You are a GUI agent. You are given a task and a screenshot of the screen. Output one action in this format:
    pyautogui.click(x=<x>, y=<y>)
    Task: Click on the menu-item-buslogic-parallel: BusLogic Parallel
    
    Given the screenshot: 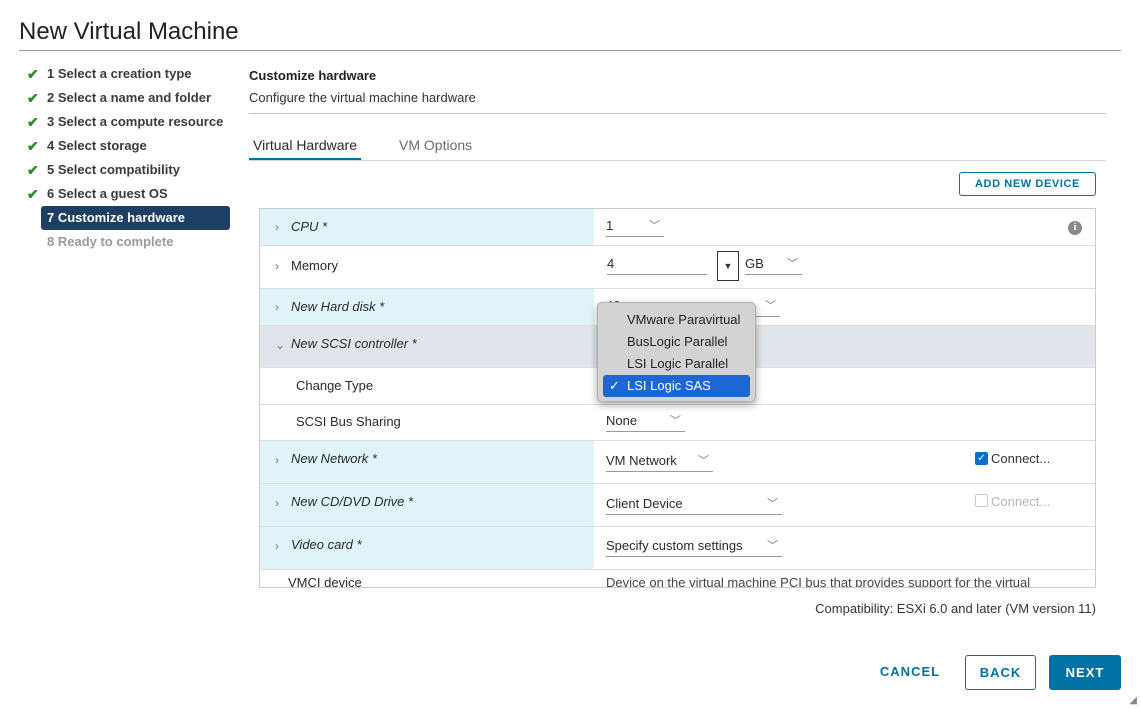 What is the action you would take?
    pyautogui.click(x=676, y=342)
    